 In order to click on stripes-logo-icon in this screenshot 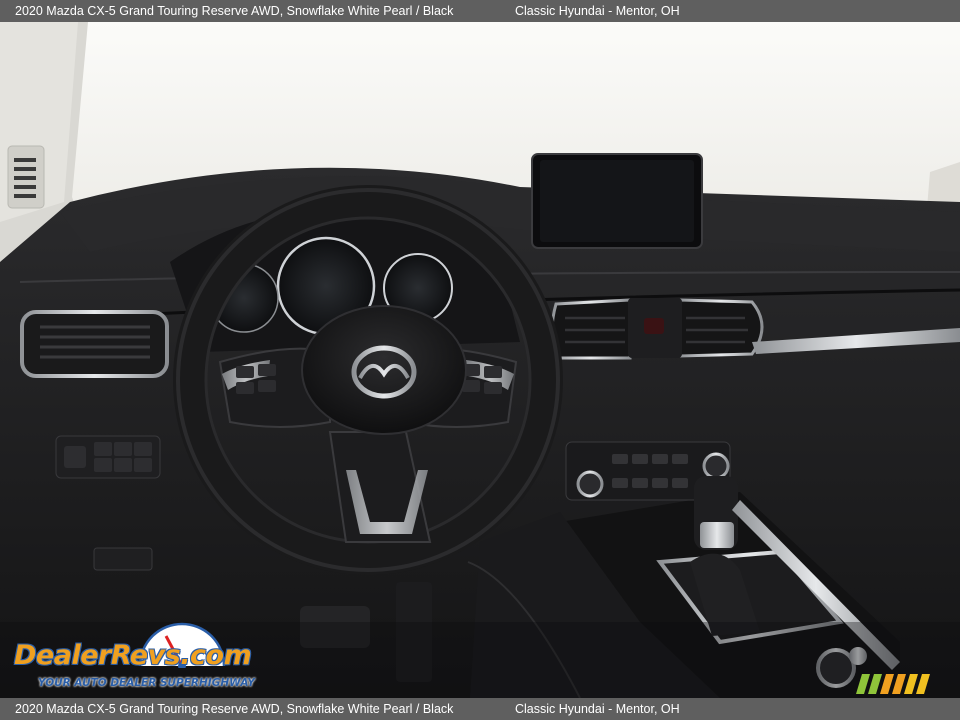, I will do `click(893, 684)`.